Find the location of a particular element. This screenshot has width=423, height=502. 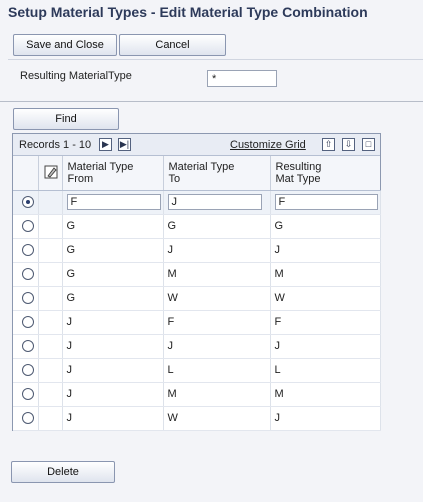

cell-result: W is located at coordinates (325, 298).